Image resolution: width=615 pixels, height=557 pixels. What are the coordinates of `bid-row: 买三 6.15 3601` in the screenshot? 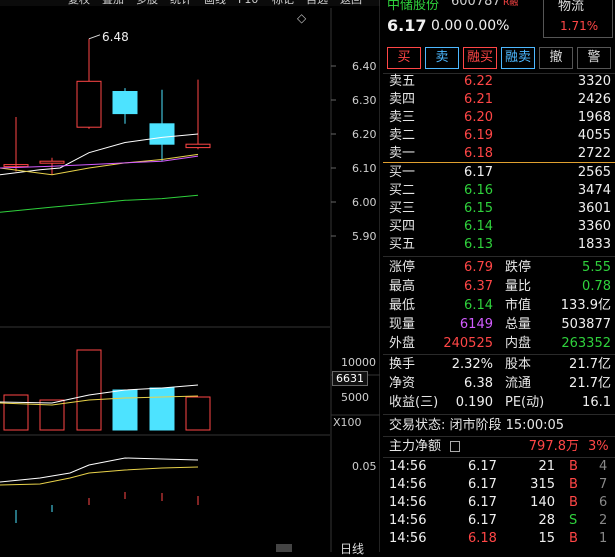 It's located at (499, 209).